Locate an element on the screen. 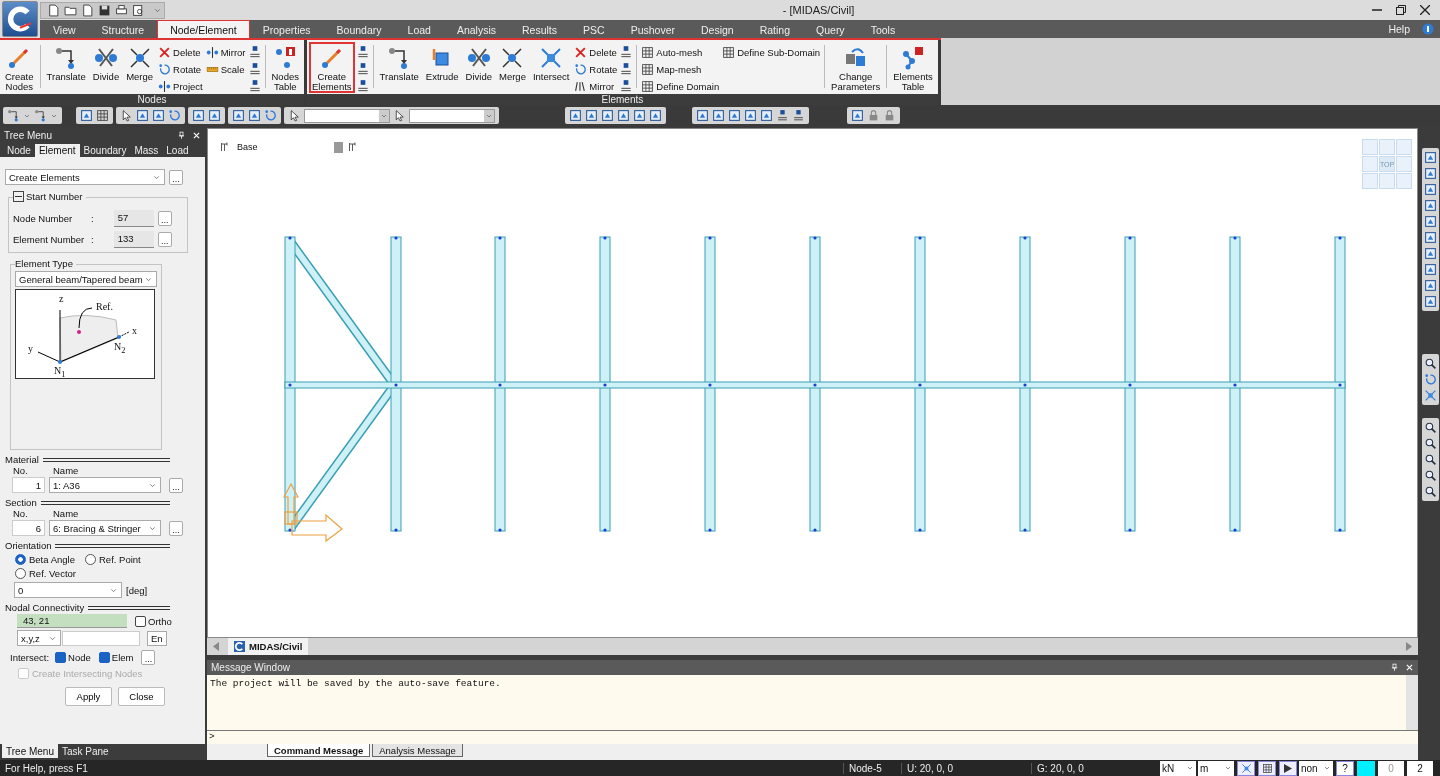 The height and width of the screenshot is (776, 1440). ribbon-button: Auto-mesh is located at coordinates (680, 52).